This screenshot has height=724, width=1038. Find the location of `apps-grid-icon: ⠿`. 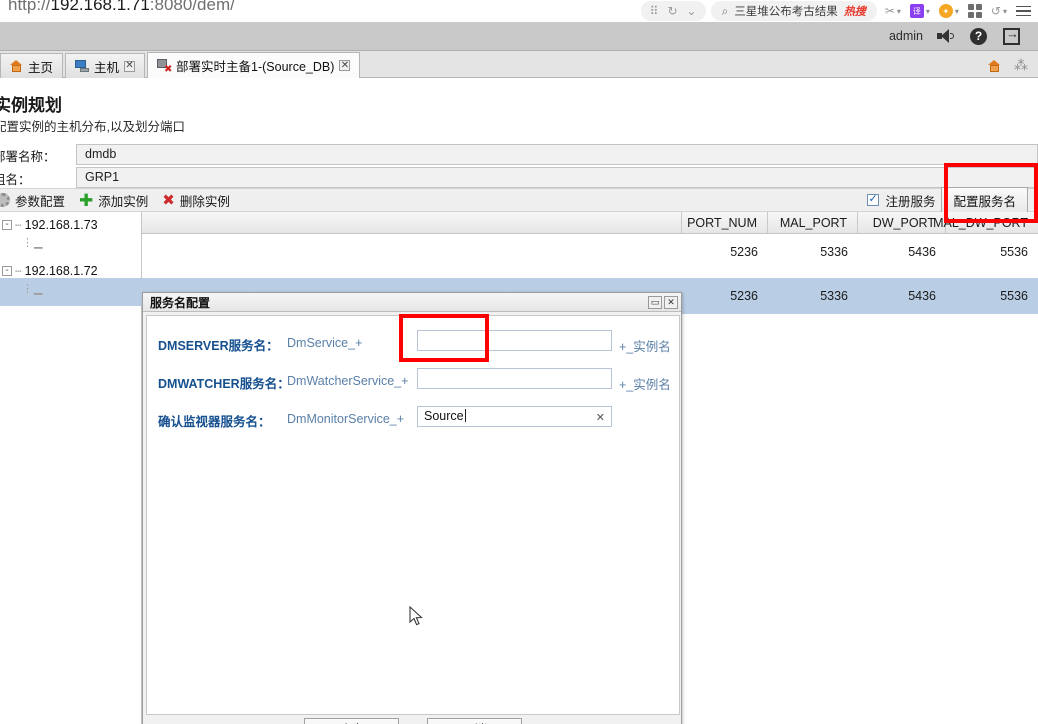

apps-grid-icon: ⠿ is located at coordinates (654, 11).